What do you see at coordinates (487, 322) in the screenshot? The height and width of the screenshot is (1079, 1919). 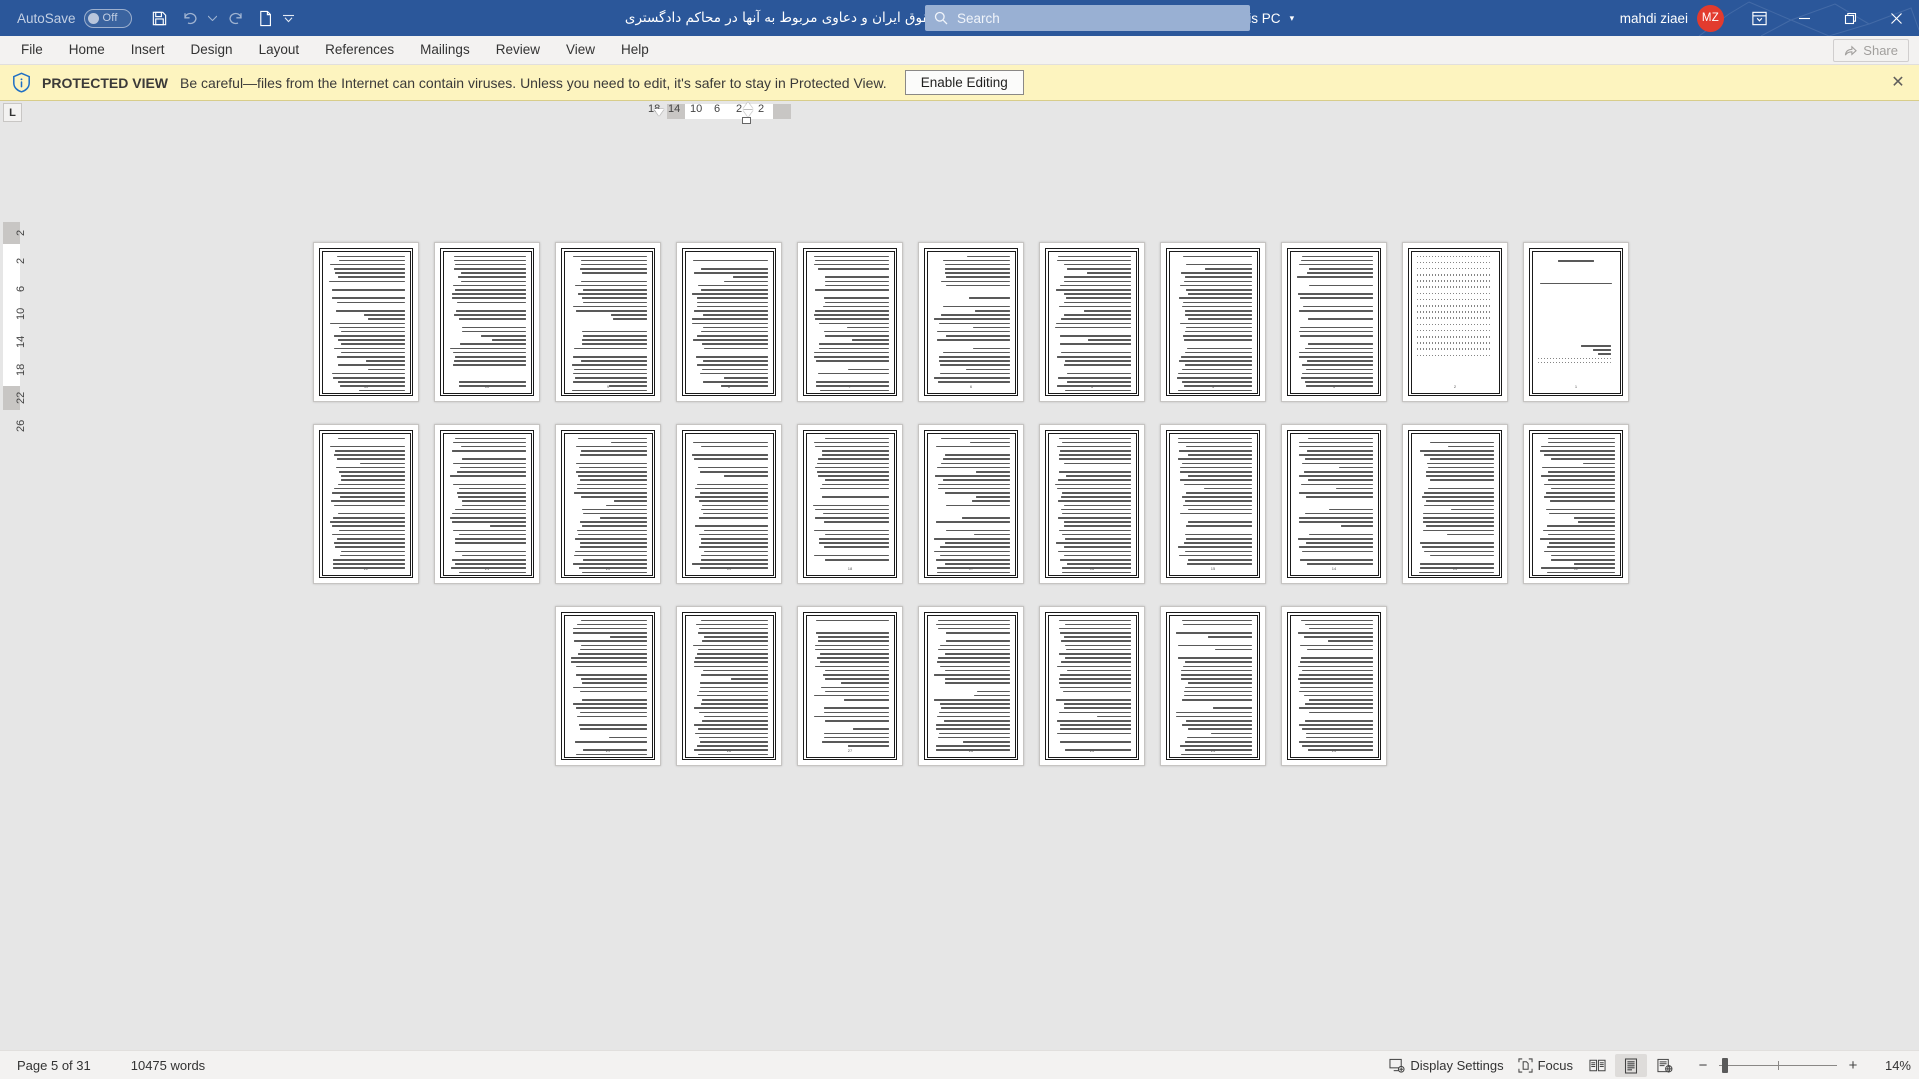 I see `page-thumbnail: 10` at bounding box center [487, 322].